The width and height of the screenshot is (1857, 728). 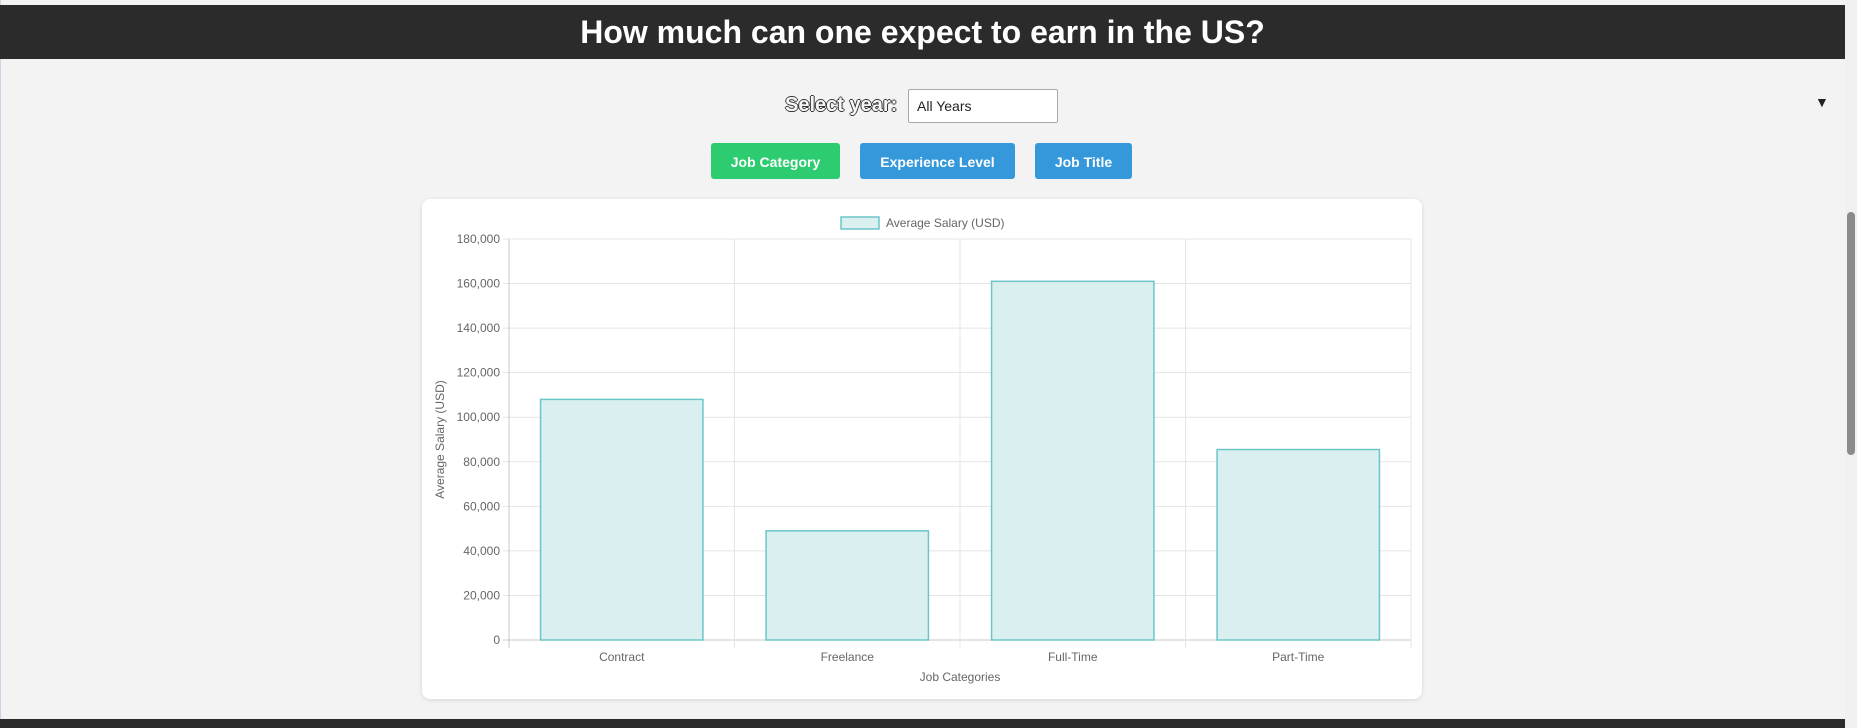 What do you see at coordinates (960, 677) in the screenshot?
I see `x-axis-title: Job Categories` at bounding box center [960, 677].